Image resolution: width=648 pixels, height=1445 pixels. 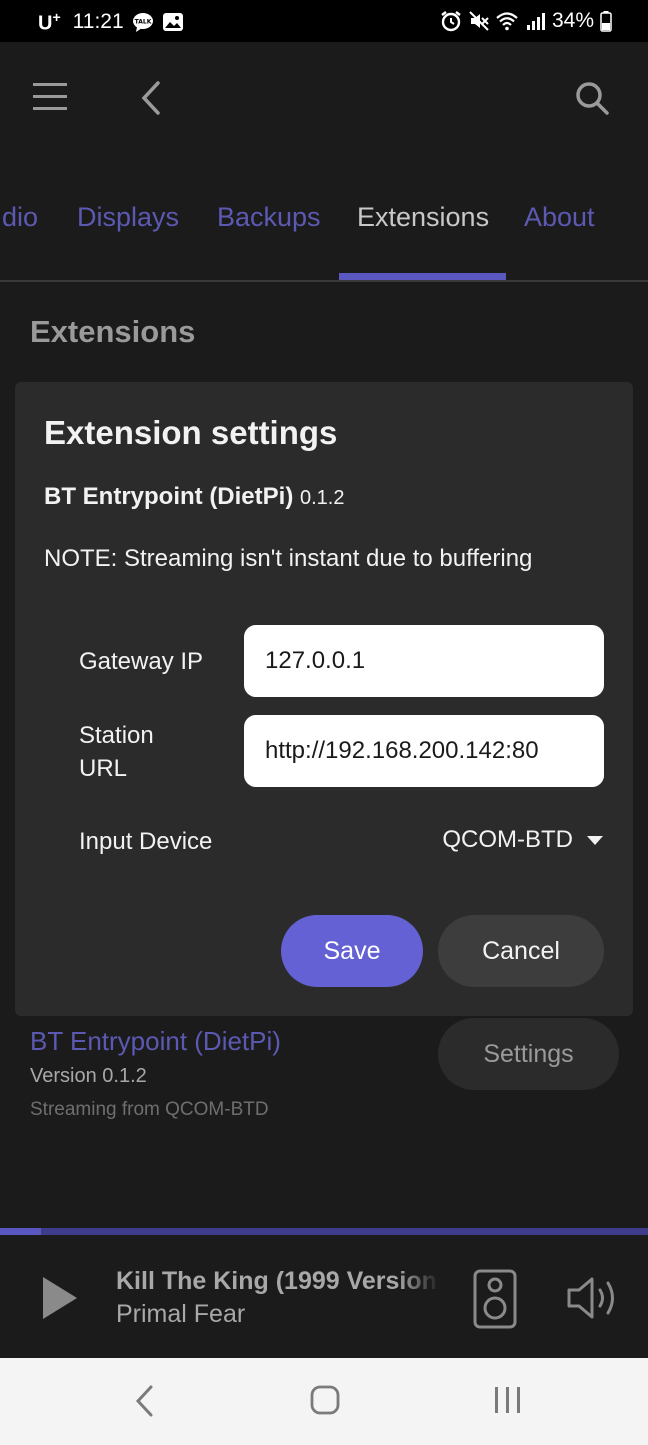 I want to click on tab-about: About, so click(x=559, y=217).